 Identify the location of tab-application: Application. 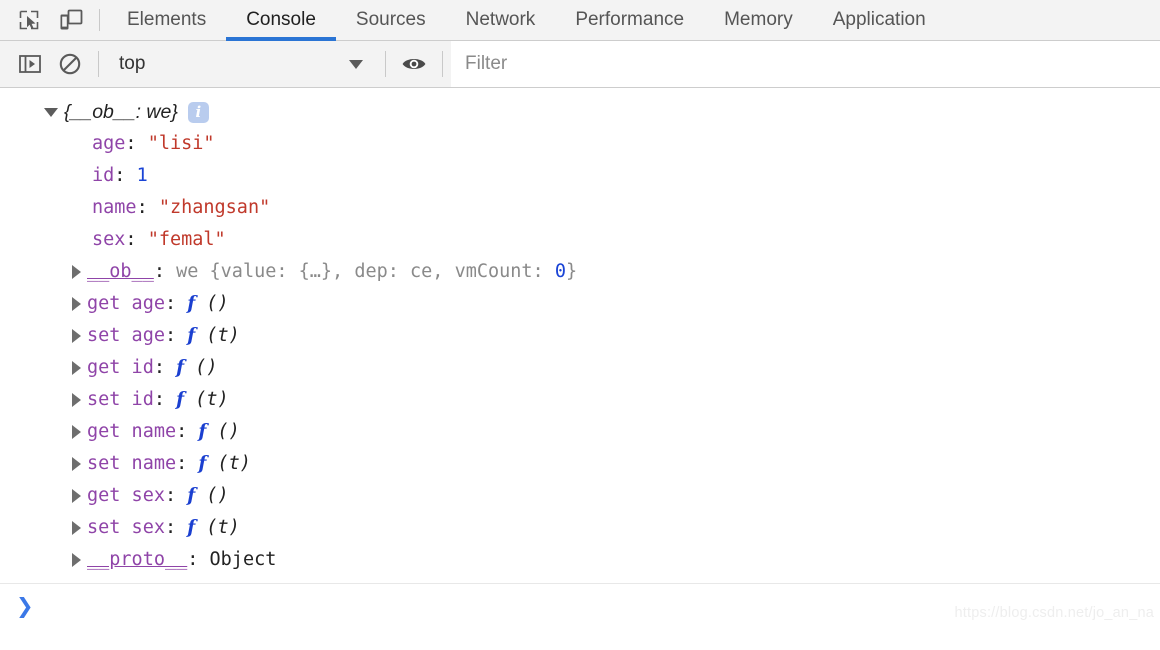
(879, 20).